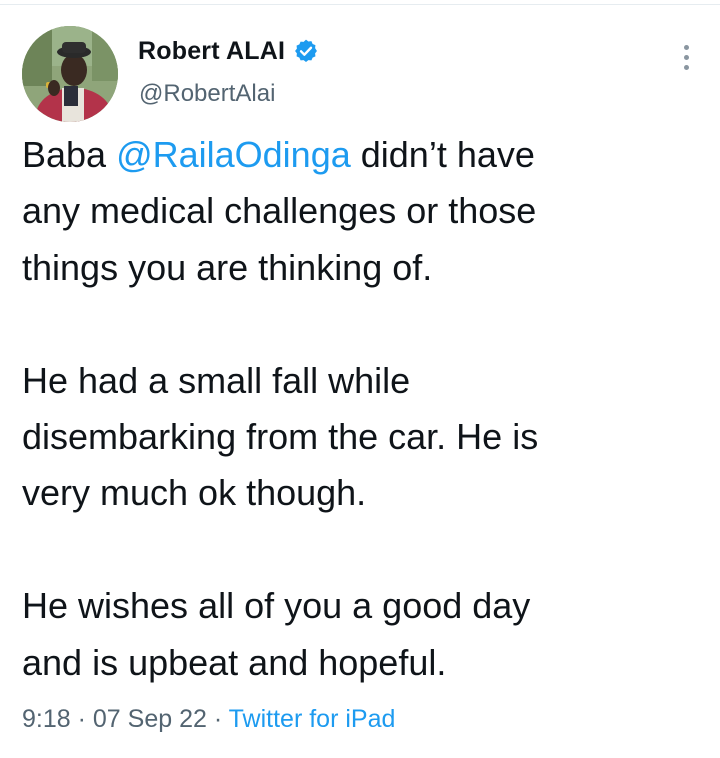 This screenshot has height=758, width=720. I want to click on more-options-button, so click(686, 57).